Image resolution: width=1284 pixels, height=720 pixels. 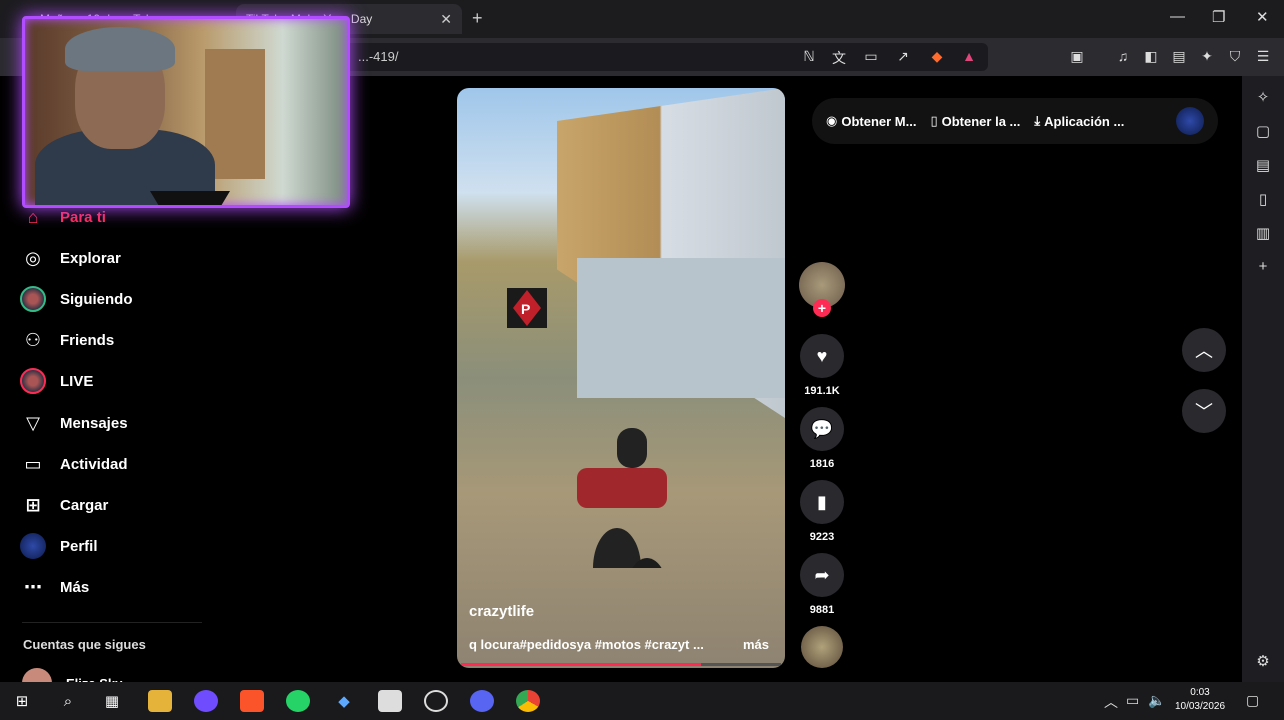 I want to click on task-view-icon: ▦, so click(x=112, y=701).